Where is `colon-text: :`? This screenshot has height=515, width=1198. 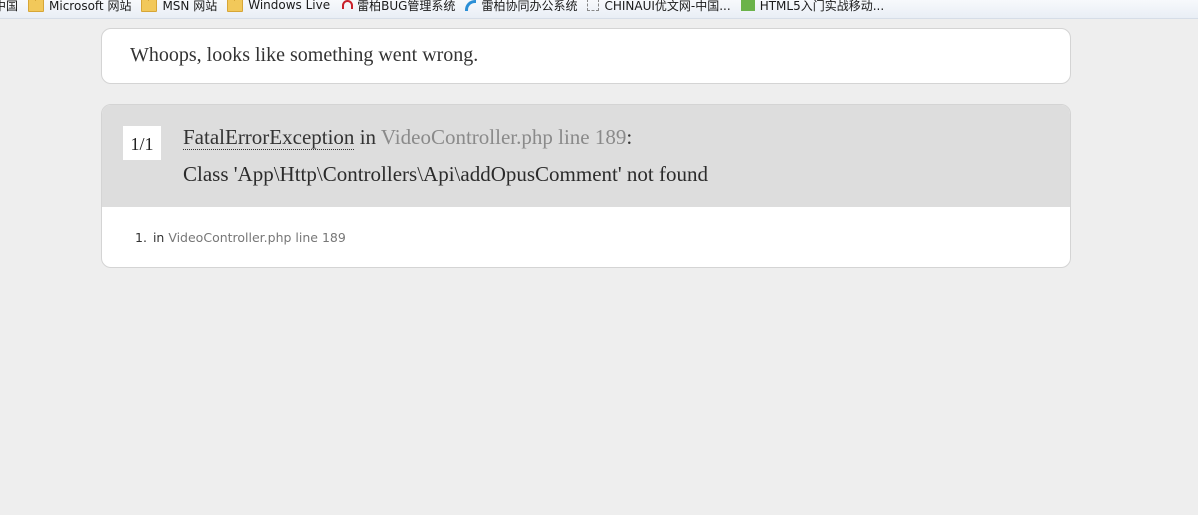 colon-text: : is located at coordinates (629, 137).